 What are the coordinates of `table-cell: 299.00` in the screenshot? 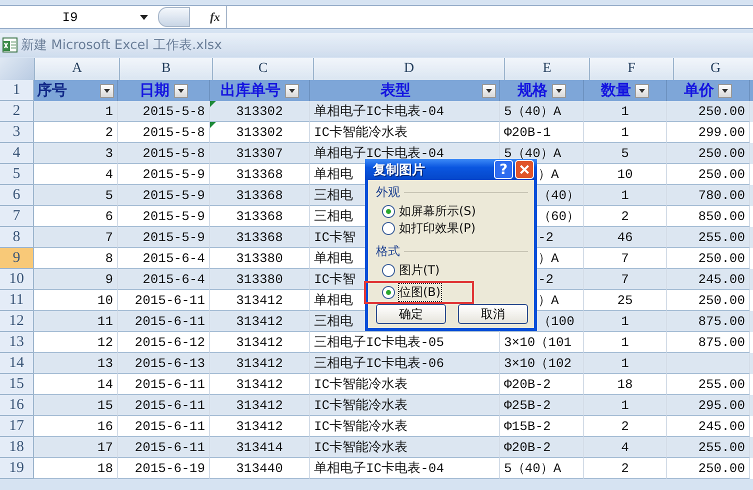 It's located at (721, 132).